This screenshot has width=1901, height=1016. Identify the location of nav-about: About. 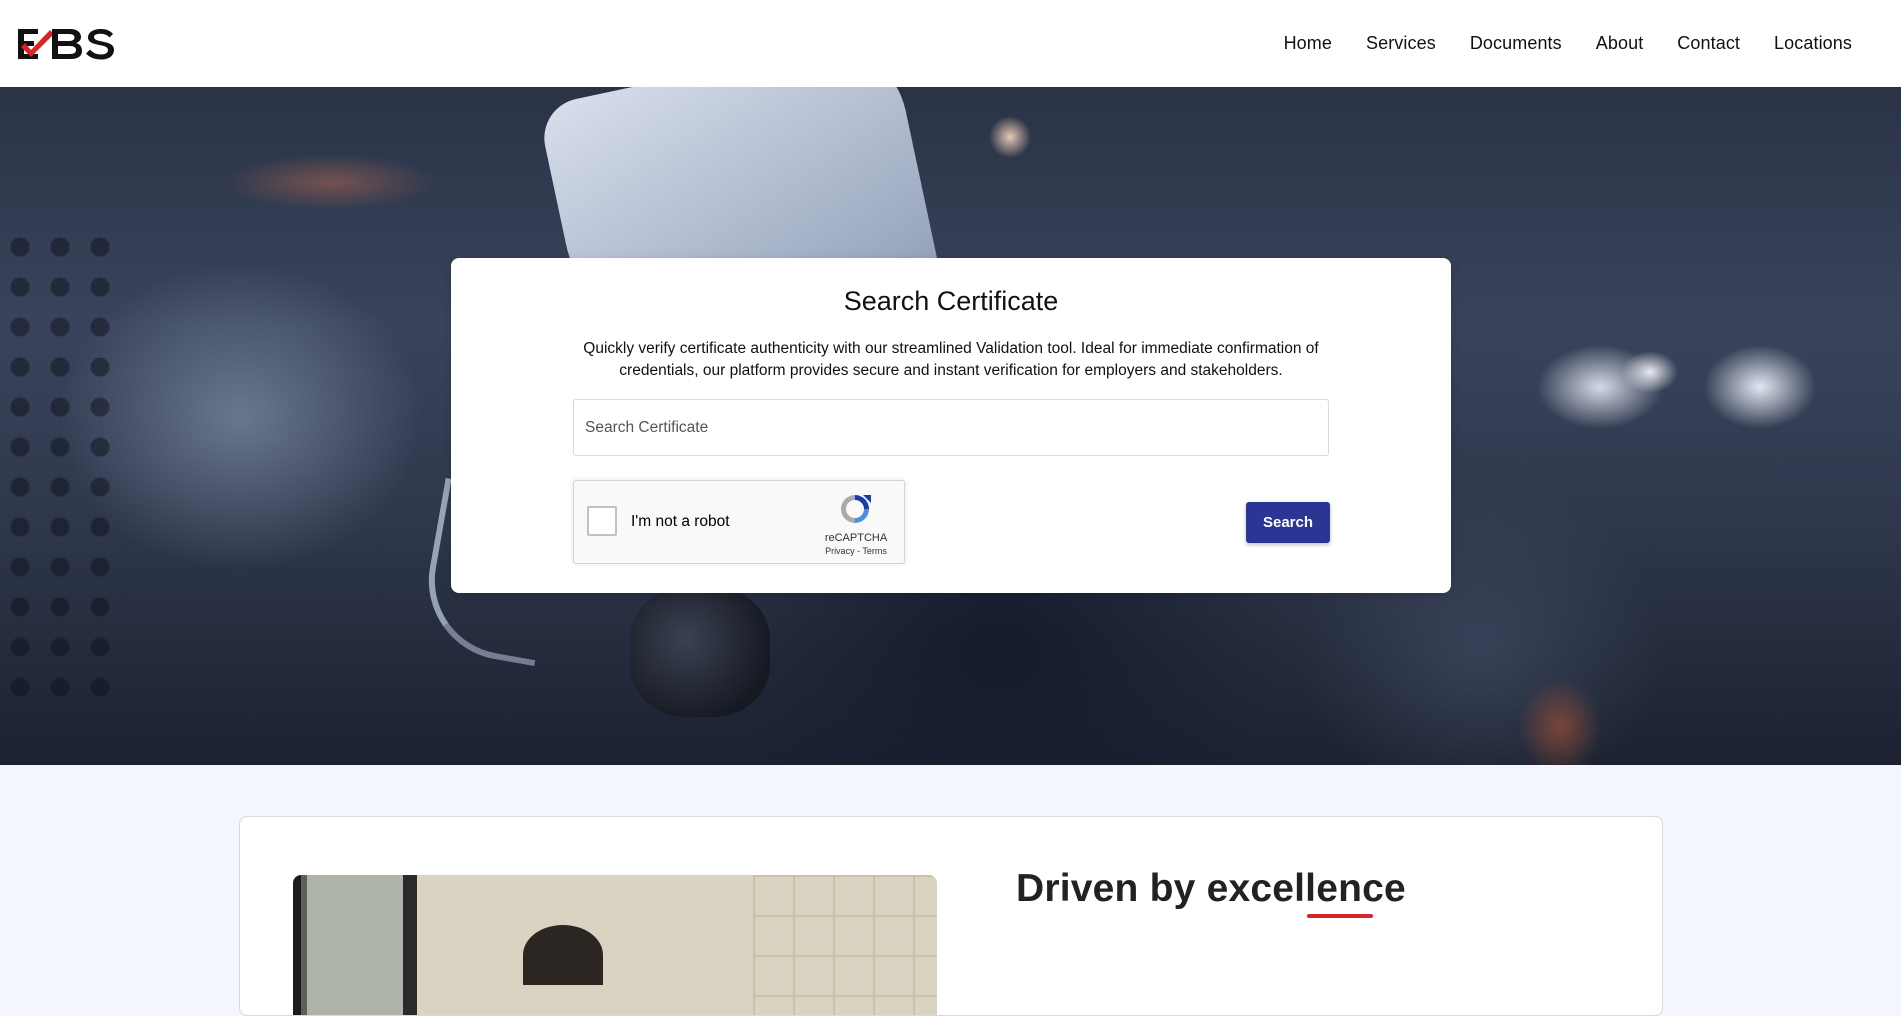
(1620, 43).